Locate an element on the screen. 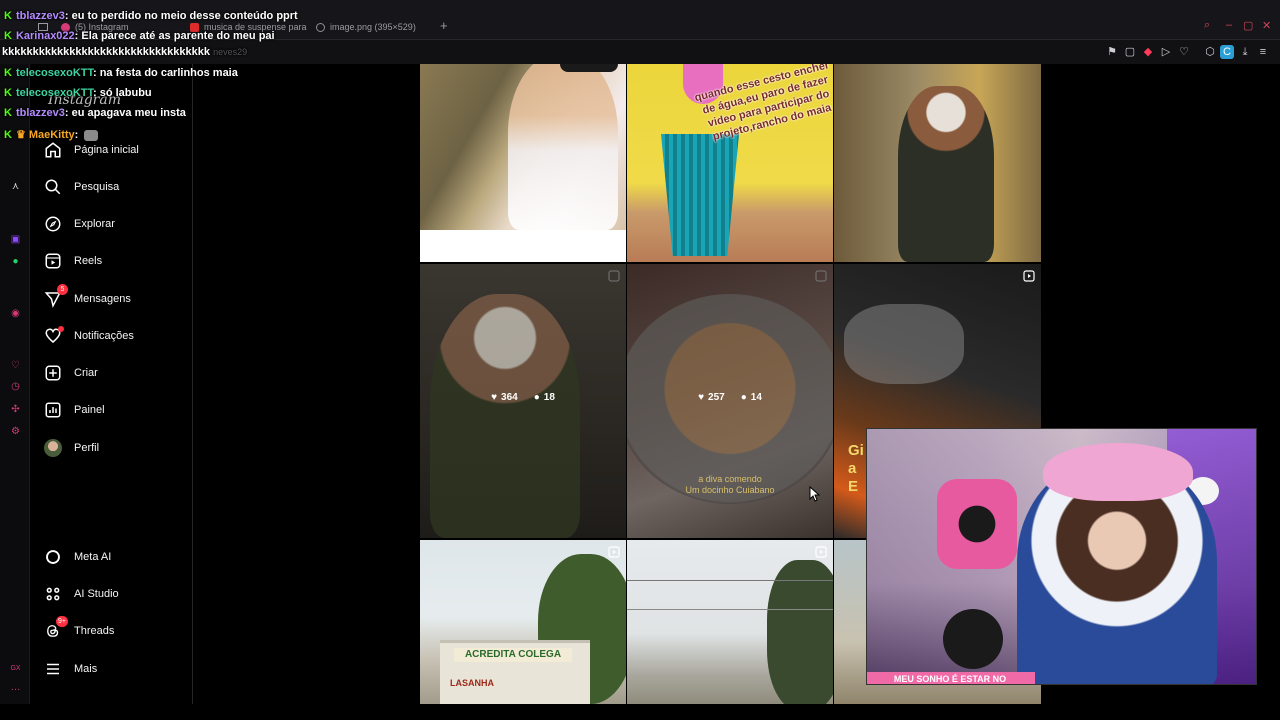 The width and height of the screenshot is (1280, 720). nav-ai-studio: AI Studio is located at coordinates (81, 594).